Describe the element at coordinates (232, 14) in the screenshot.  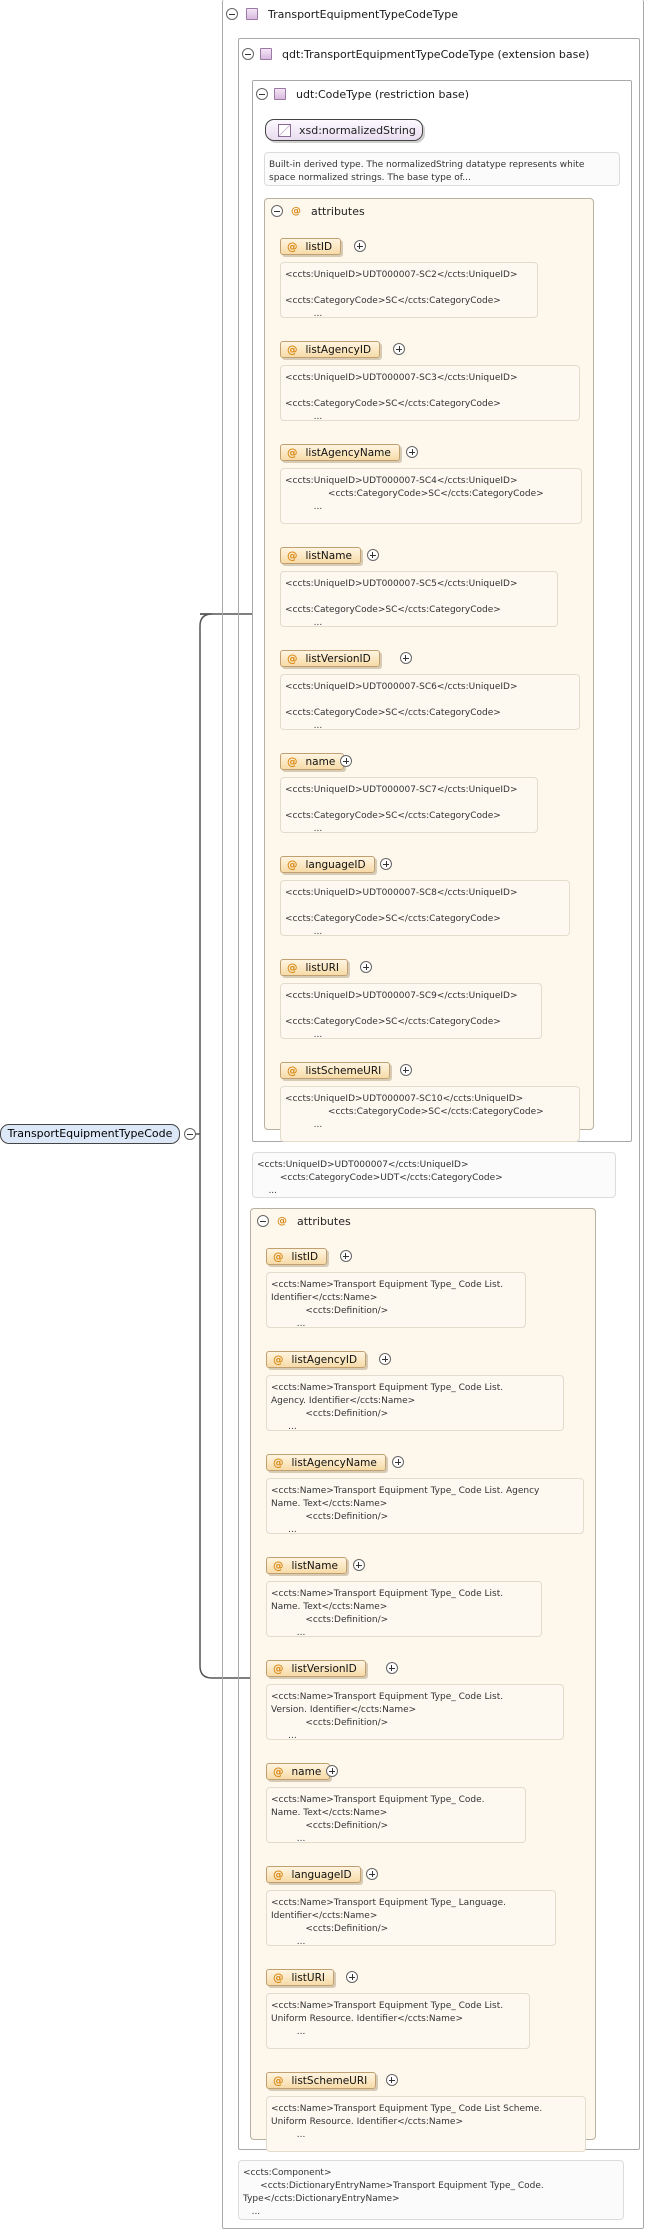
I see `complex-type-collapse-toggle` at that location.